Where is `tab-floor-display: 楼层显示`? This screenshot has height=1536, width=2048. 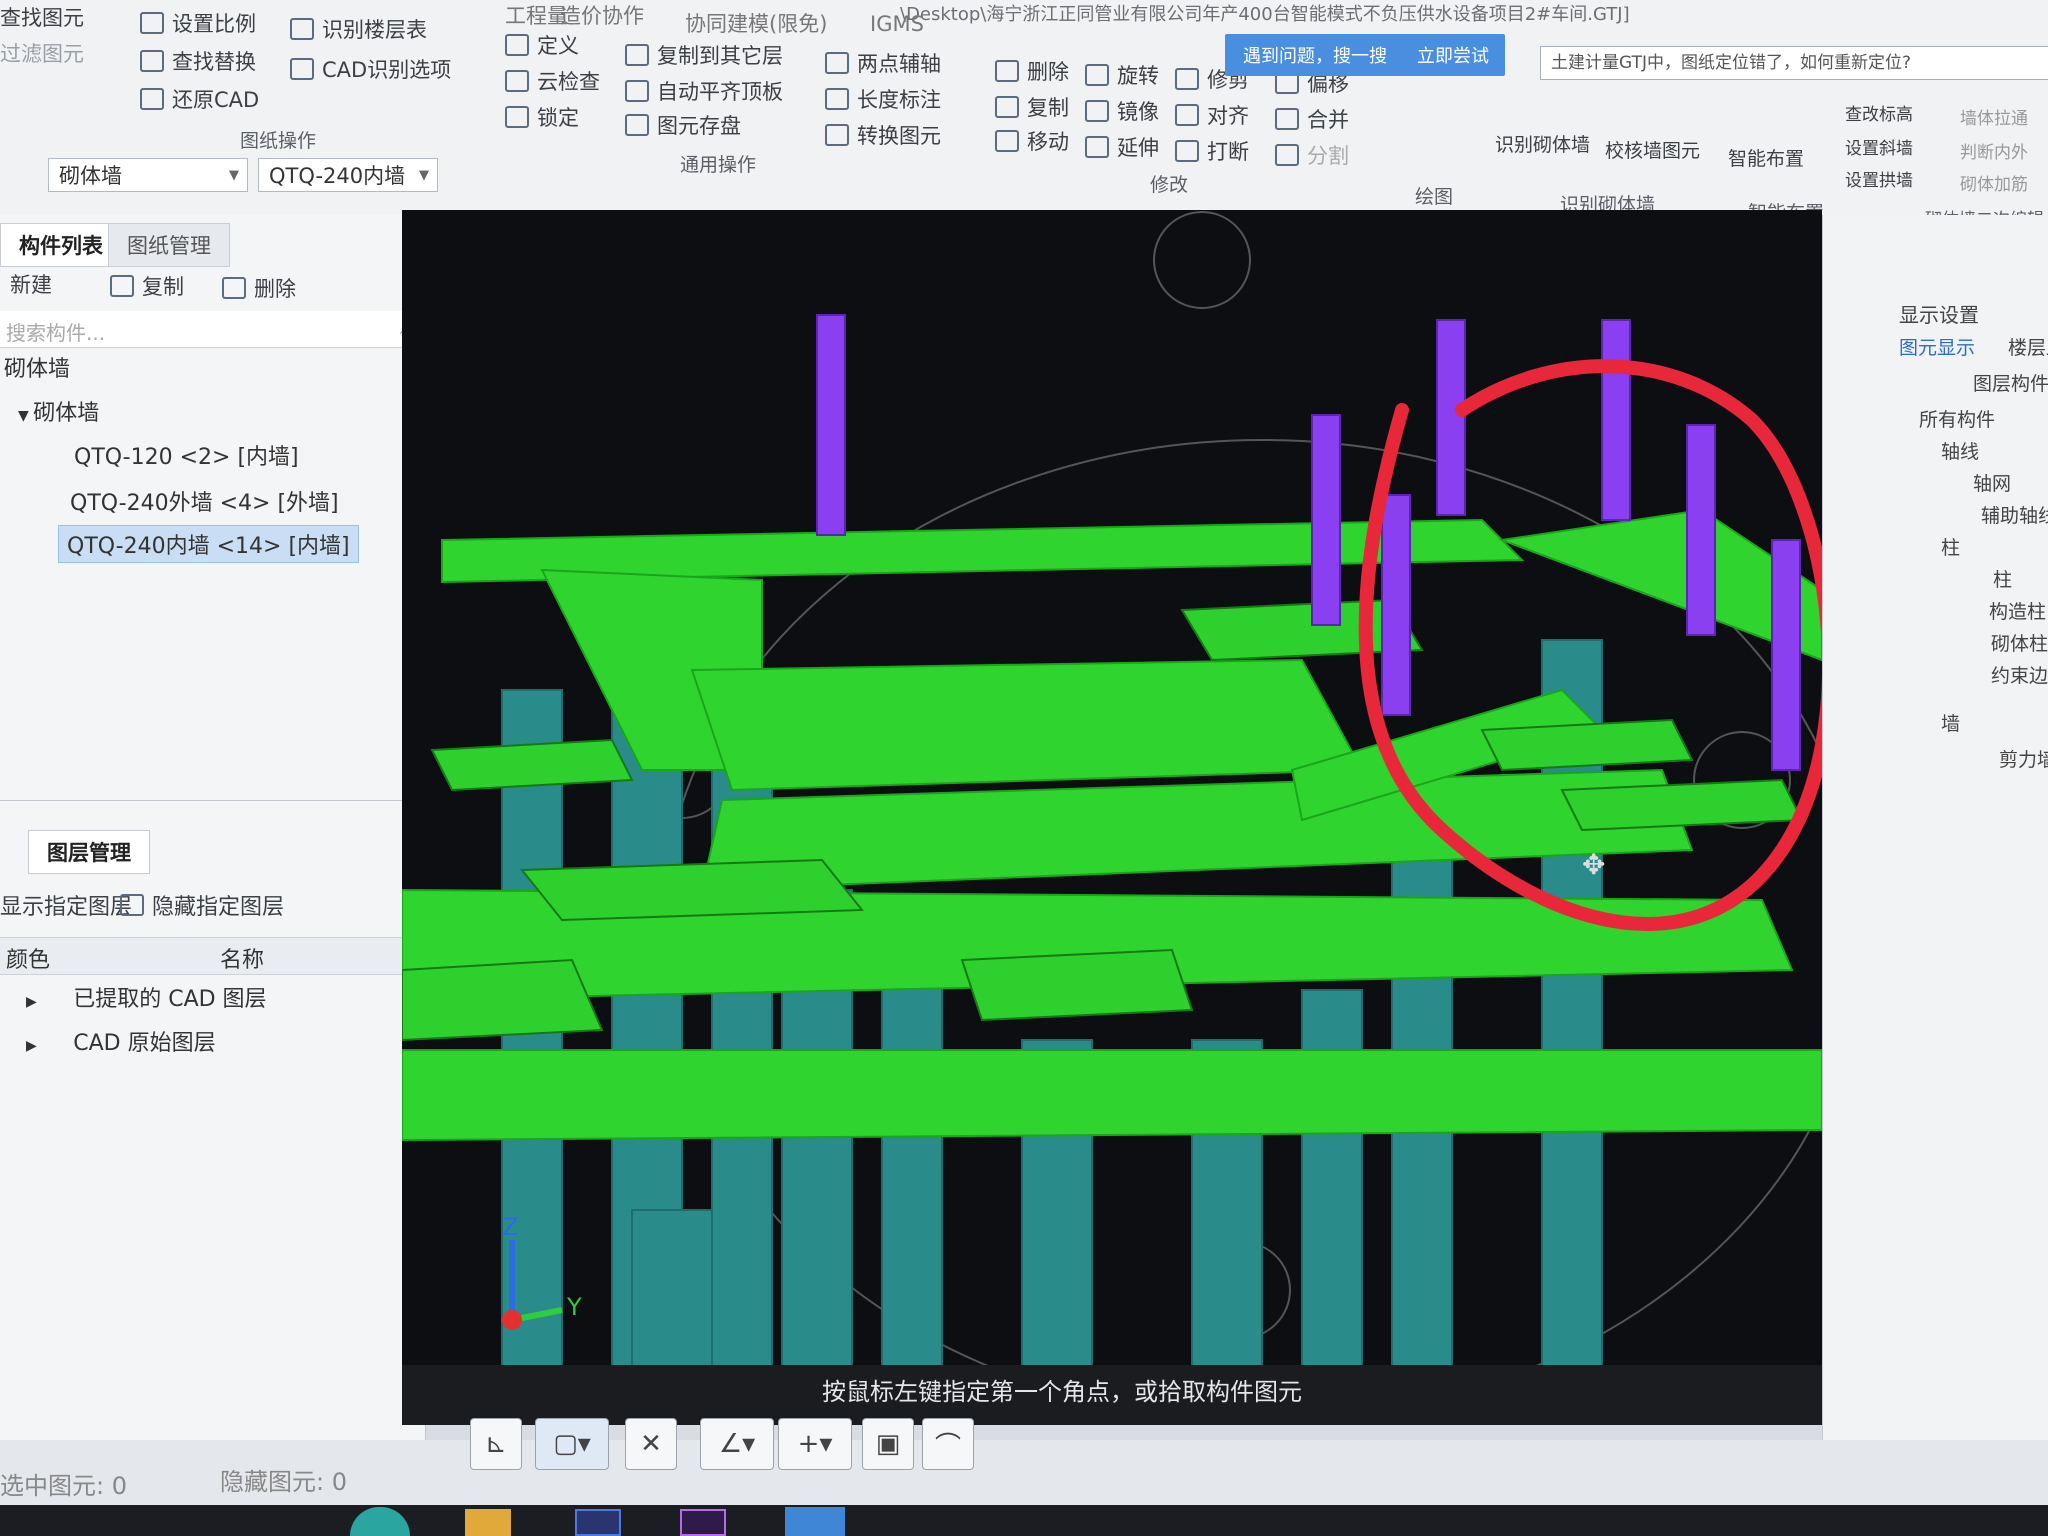 tab-floor-display: 楼层显示 is located at coordinates (2028, 346).